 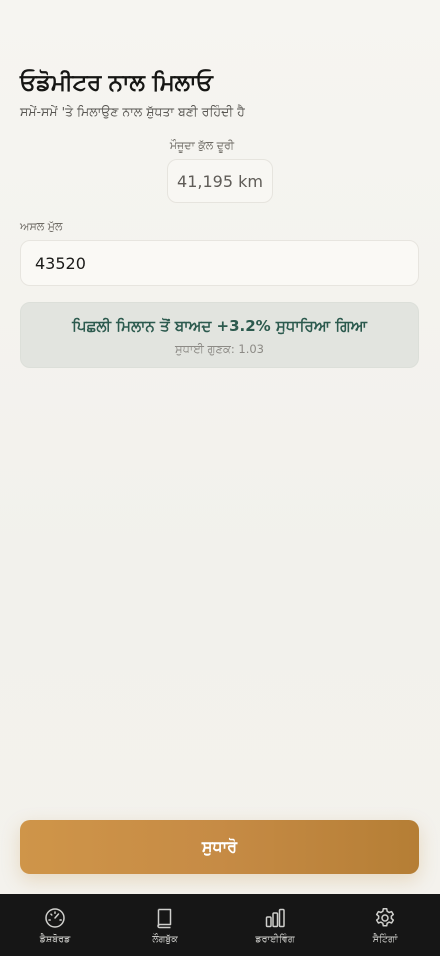 I want to click on tab-settings: ਸੈਟਿੰਗਾਂ, so click(x=385, y=925).